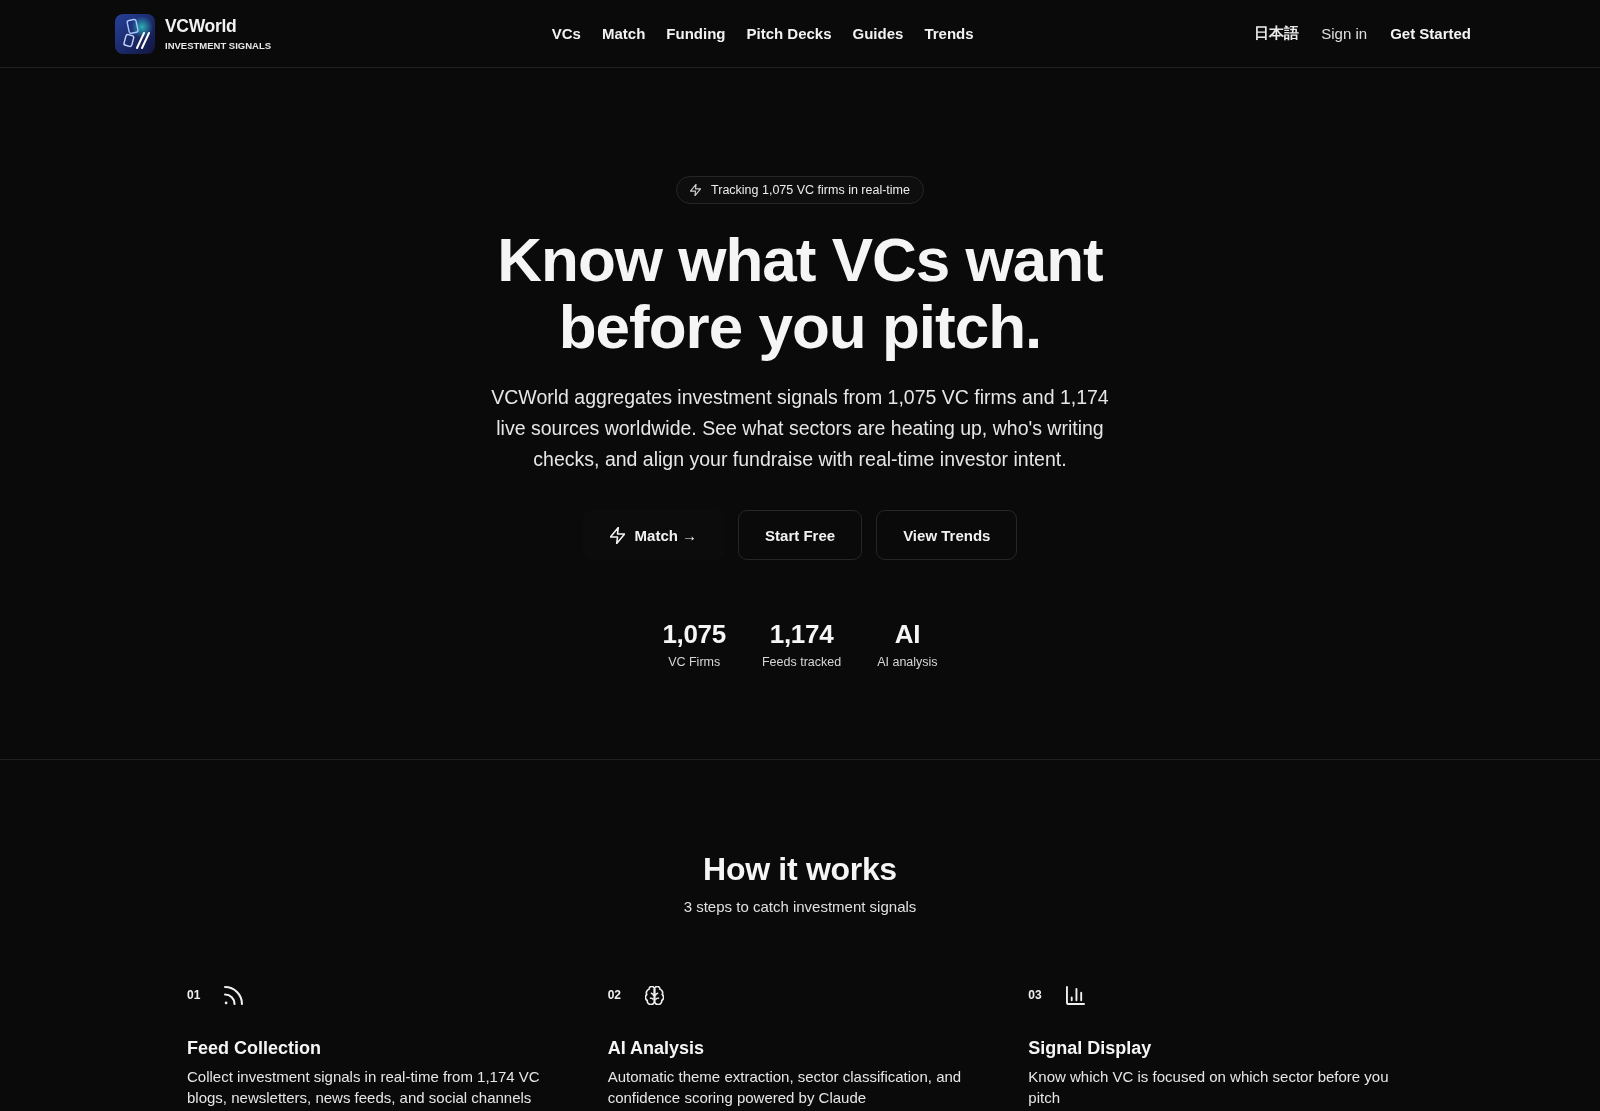 This screenshot has width=1600, height=1111. Describe the element at coordinates (218, 45) in the screenshot. I see `brand-tagline: INVESTMENT SIGNALS` at that location.